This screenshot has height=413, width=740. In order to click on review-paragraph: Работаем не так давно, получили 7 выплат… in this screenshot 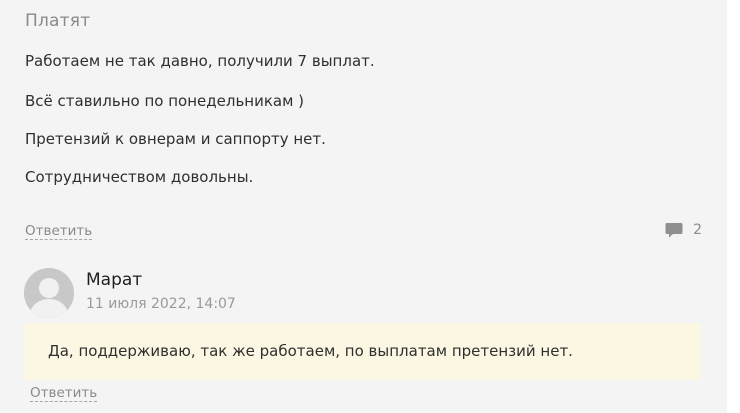, I will do `click(200, 61)`.